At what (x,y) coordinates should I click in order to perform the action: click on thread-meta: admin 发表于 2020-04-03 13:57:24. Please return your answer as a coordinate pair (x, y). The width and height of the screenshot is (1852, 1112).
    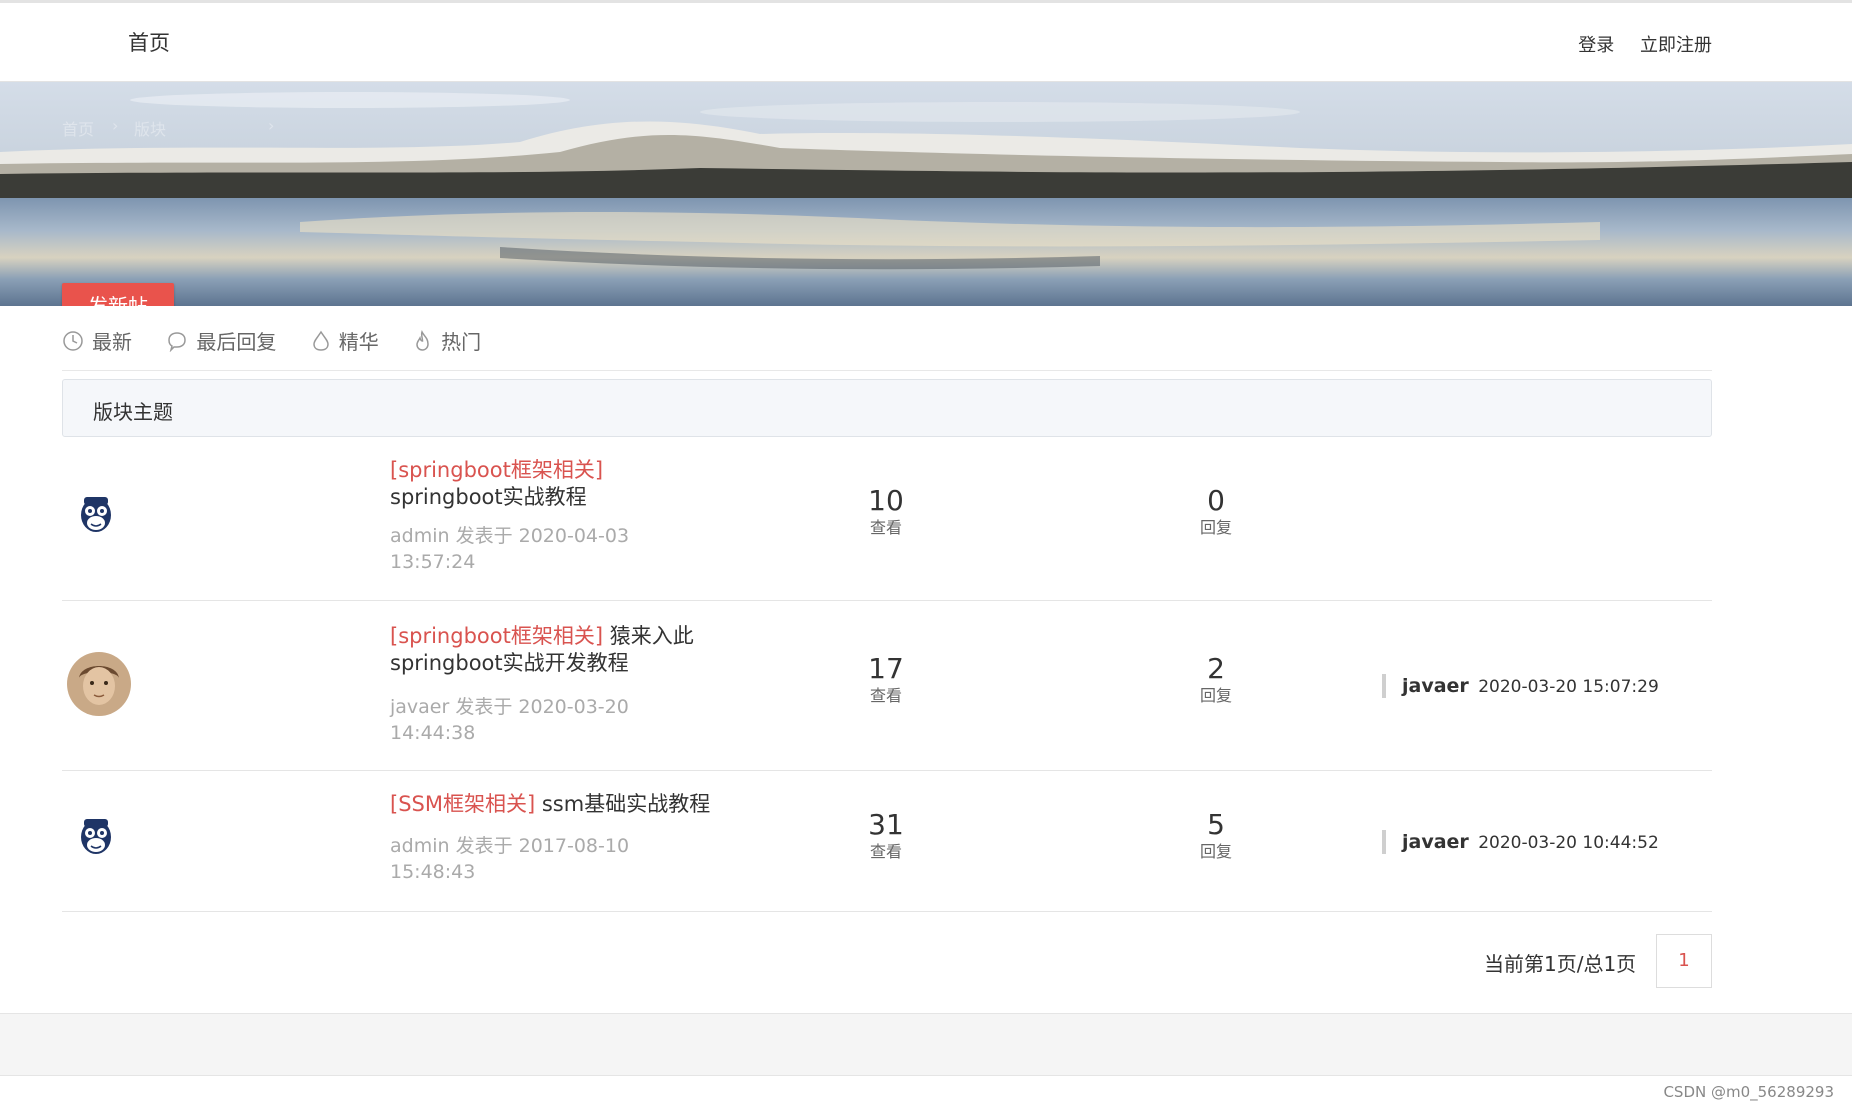
    Looking at the image, I should click on (540, 549).